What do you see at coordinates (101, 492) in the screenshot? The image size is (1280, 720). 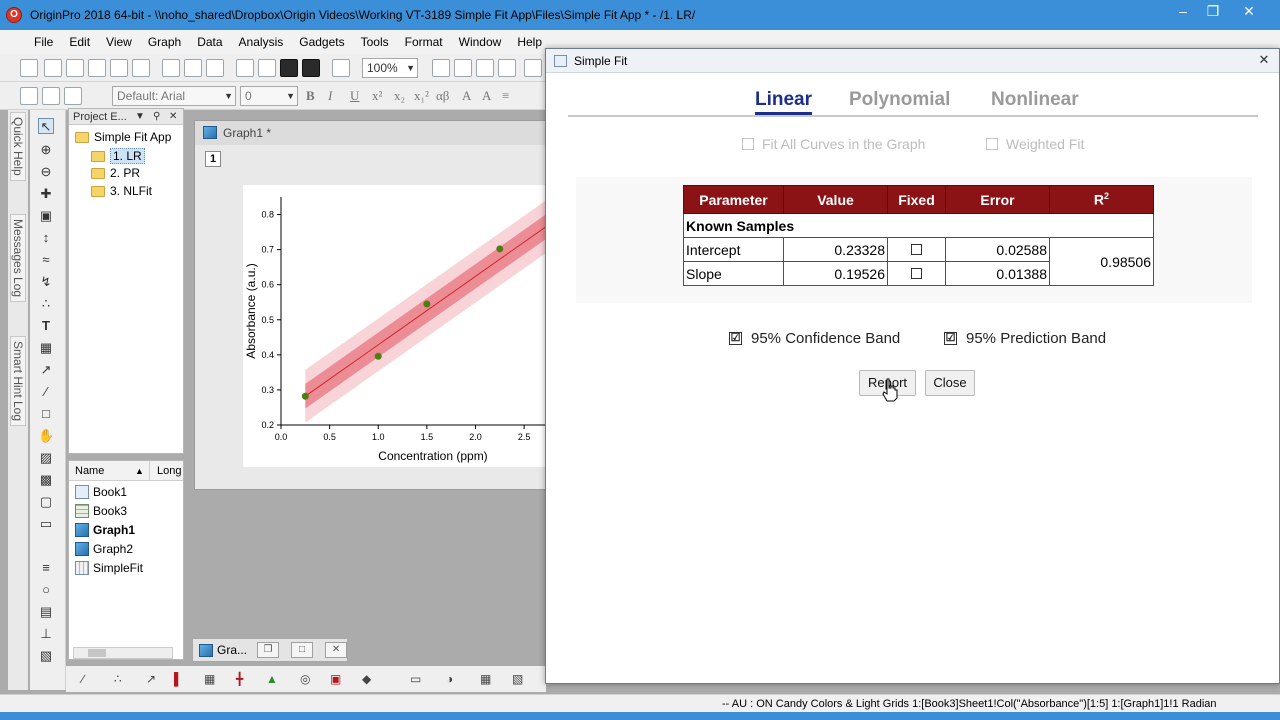 I see `file-item-book1: Book1` at bounding box center [101, 492].